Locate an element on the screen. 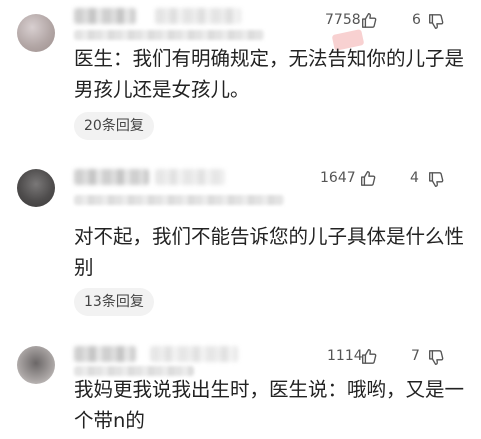 This screenshot has height=439, width=481. comment-text: 医生：我们有明确规定，无法告知你的儿子是男孩儿还是女孩儿。 is located at coordinates (269, 74).